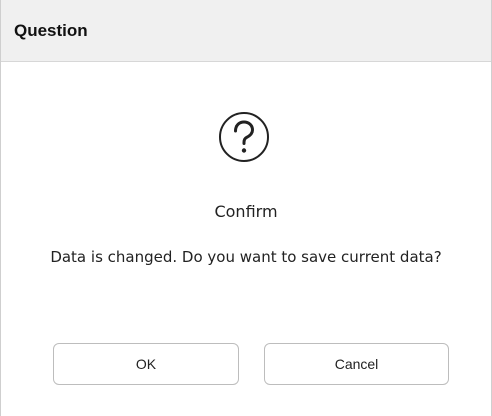 This screenshot has height=416, width=492. What do you see at coordinates (146, 364) in the screenshot?
I see `ok-button: OK` at bounding box center [146, 364].